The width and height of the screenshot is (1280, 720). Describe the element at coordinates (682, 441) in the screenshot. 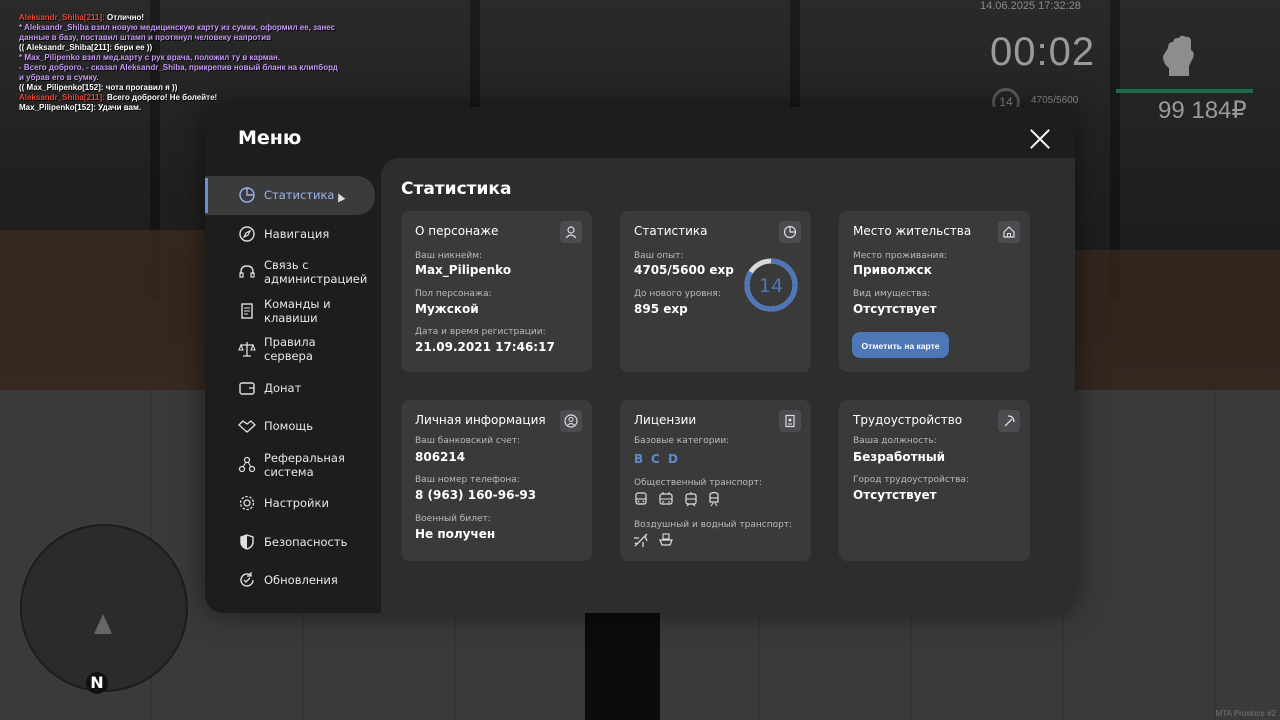

I see `base-categories-label: Базовые категории:` at that location.